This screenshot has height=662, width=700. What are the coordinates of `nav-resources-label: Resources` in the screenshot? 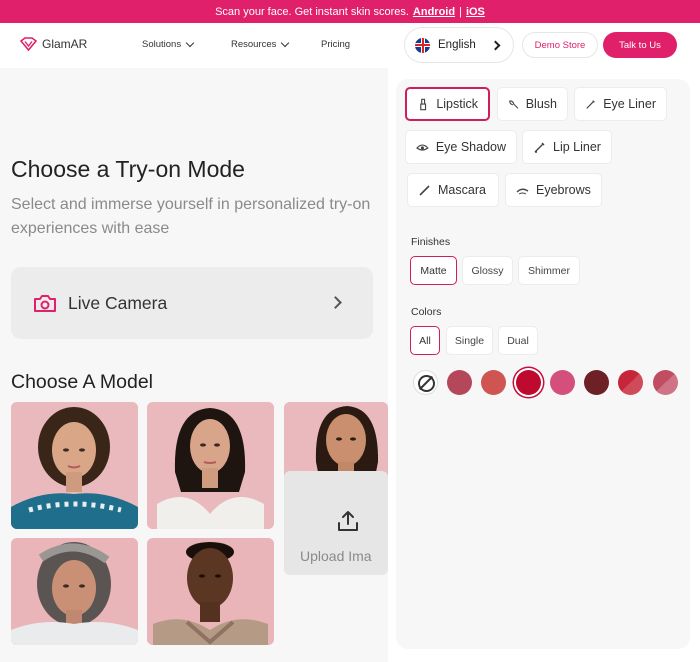 It's located at (254, 44).